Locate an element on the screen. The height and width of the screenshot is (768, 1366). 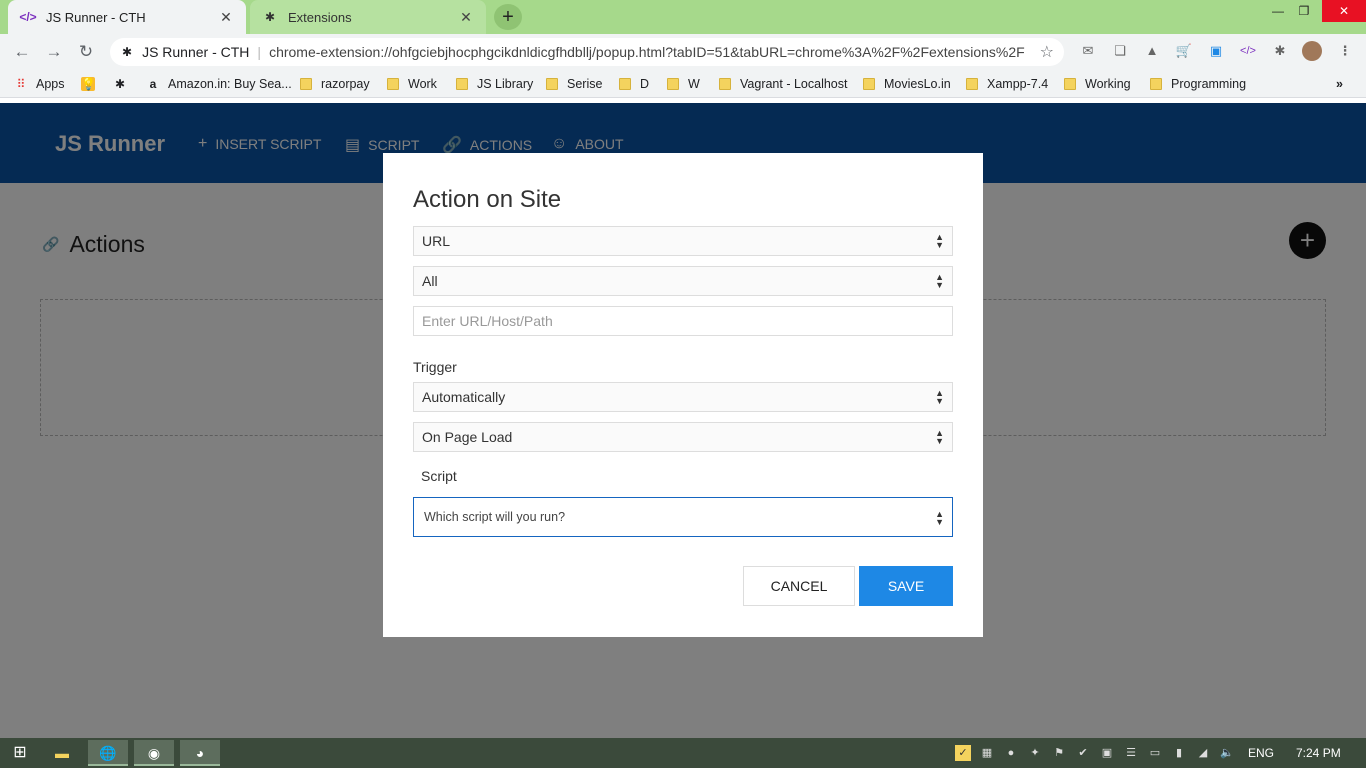
close-window-button: ✕ is located at coordinates (1344, 11).